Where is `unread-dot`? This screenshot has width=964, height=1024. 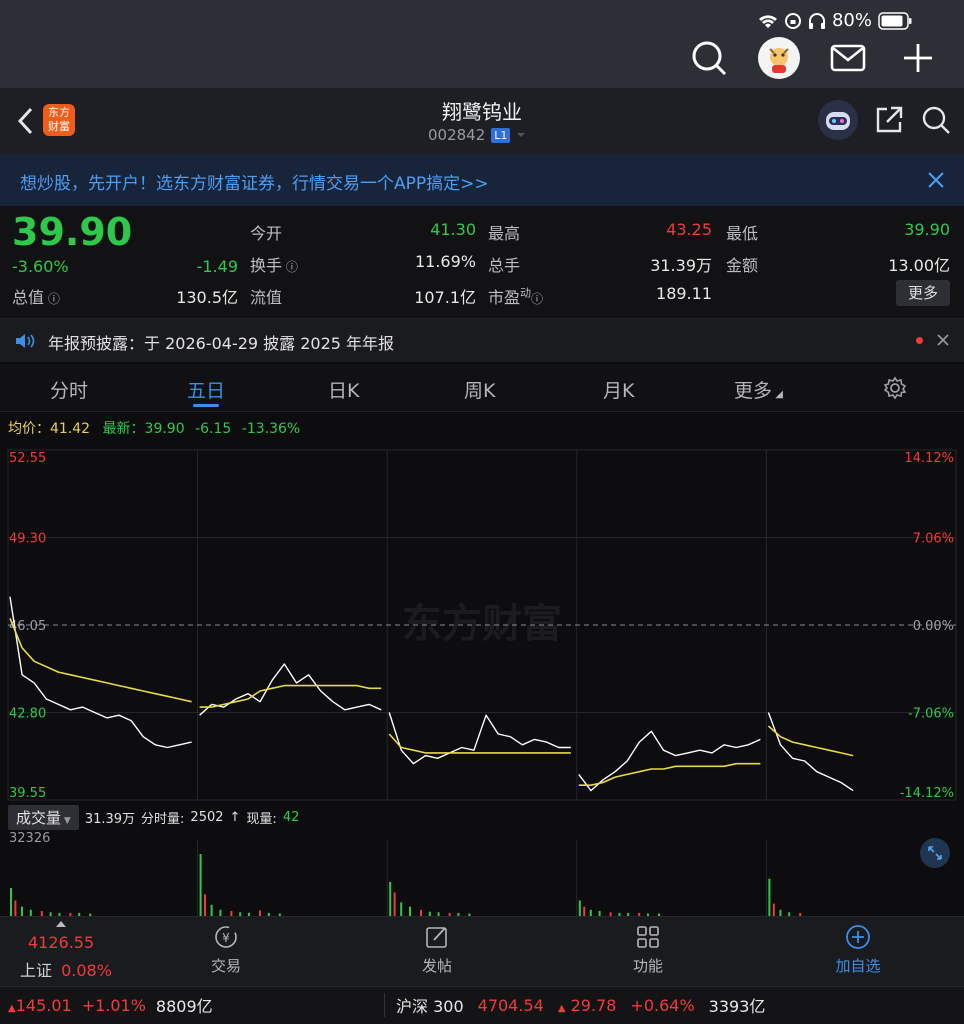
unread-dot is located at coordinates (919, 340).